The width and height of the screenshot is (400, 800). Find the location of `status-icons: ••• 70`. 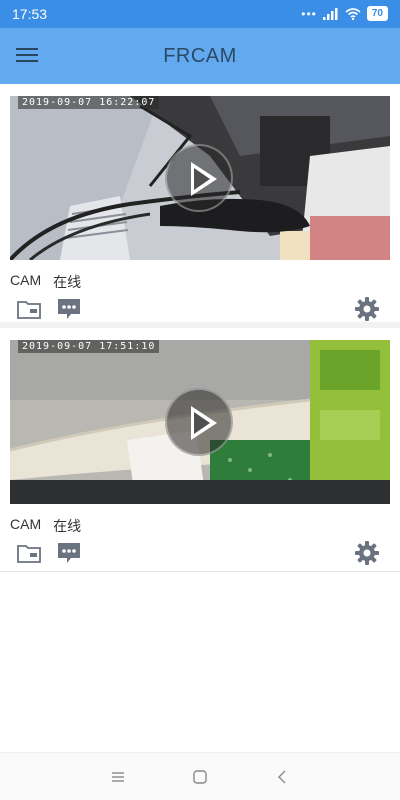

status-icons: ••• 70 is located at coordinates (344, 13).